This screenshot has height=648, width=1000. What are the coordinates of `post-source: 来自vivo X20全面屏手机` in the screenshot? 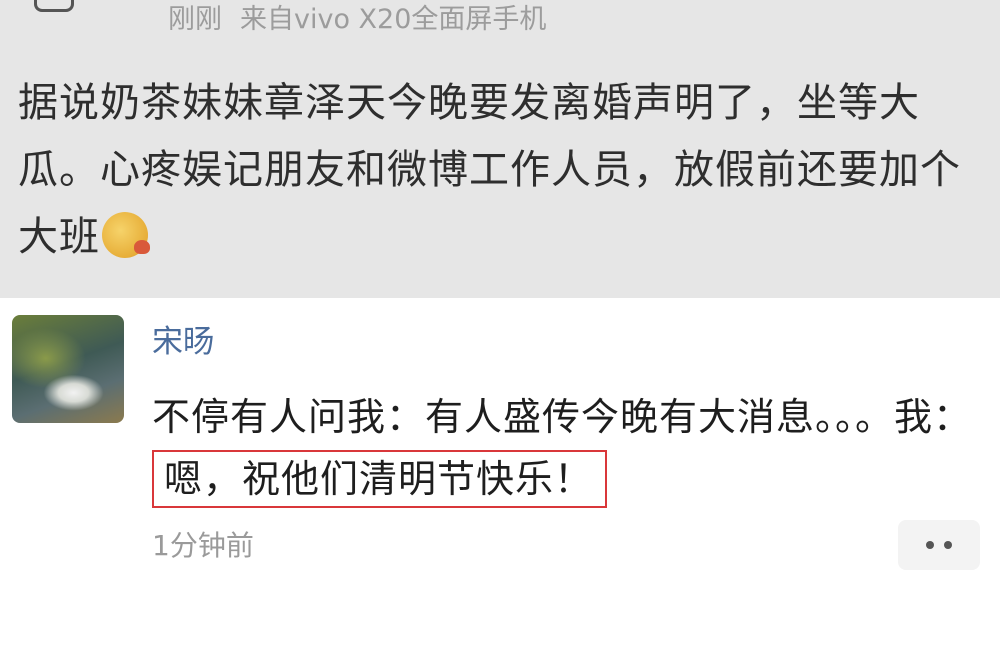 It's located at (393, 19).